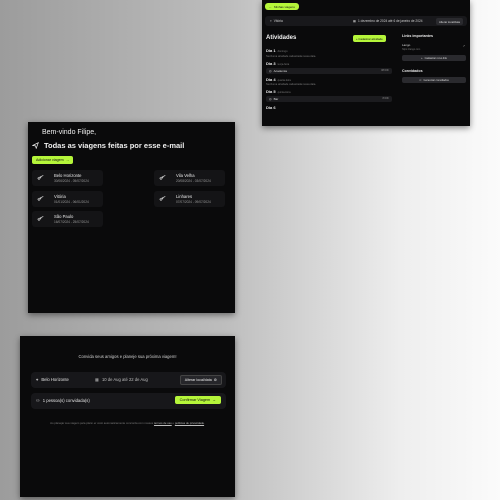 The image size is (500, 500). What do you see at coordinates (189, 423) in the screenshot?
I see `privacy-link: políticas de privacidade` at bounding box center [189, 423].